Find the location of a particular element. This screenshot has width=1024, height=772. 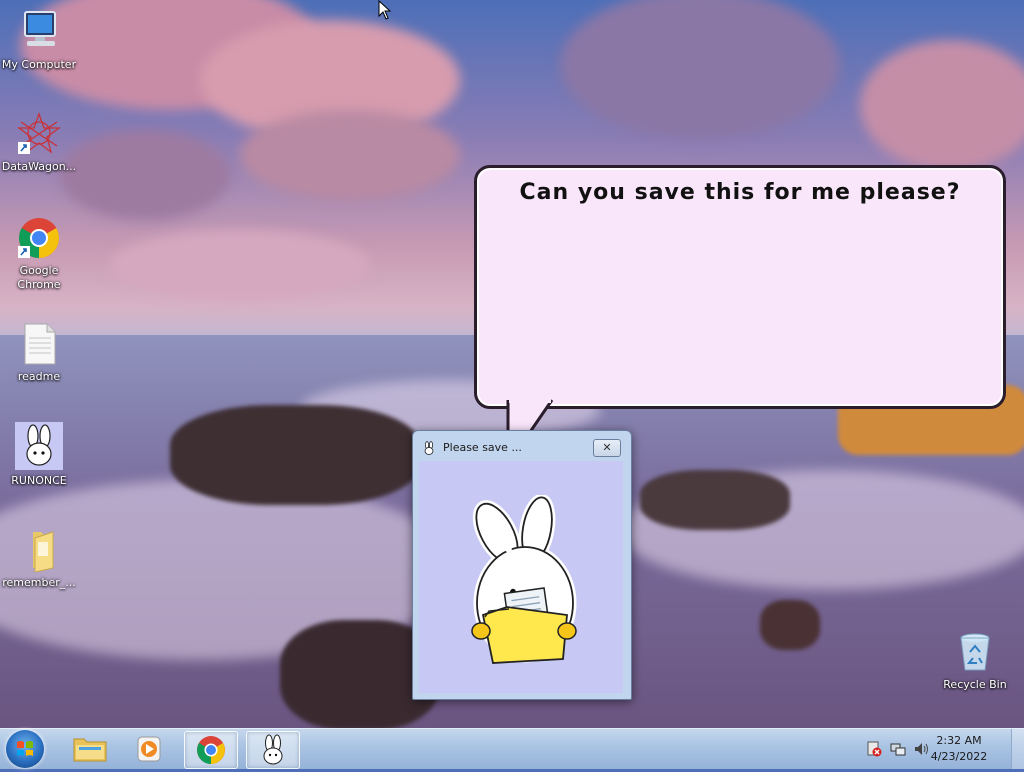

clock-date: 4/23/2022 is located at coordinates (959, 756).